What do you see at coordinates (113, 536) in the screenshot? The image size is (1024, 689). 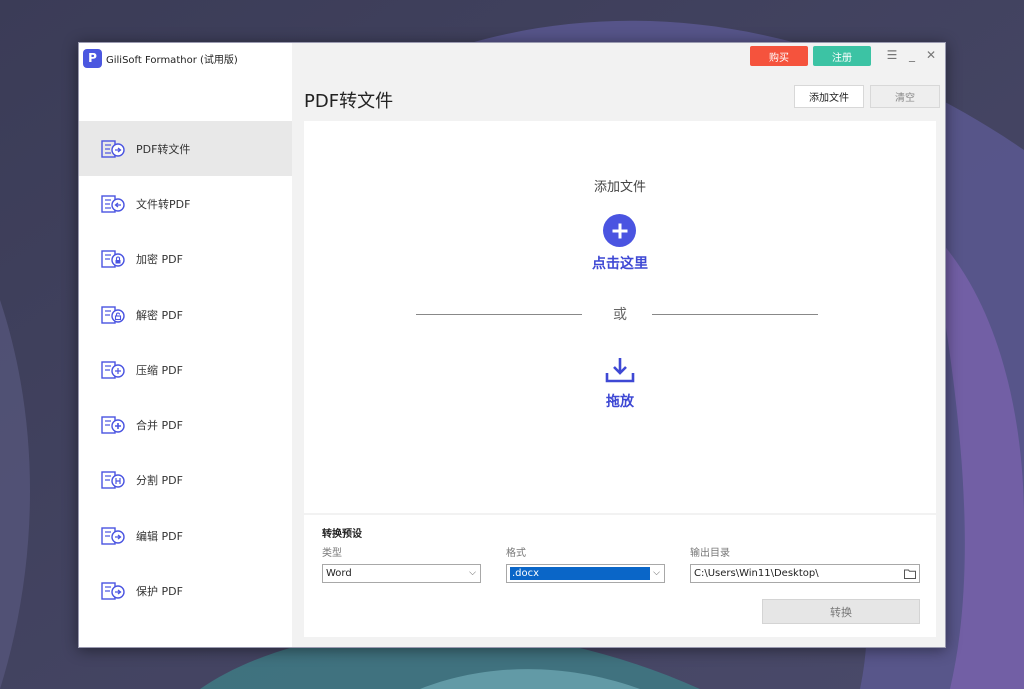 I see `edit-pdf-icon` at bounding box center [113, 536].